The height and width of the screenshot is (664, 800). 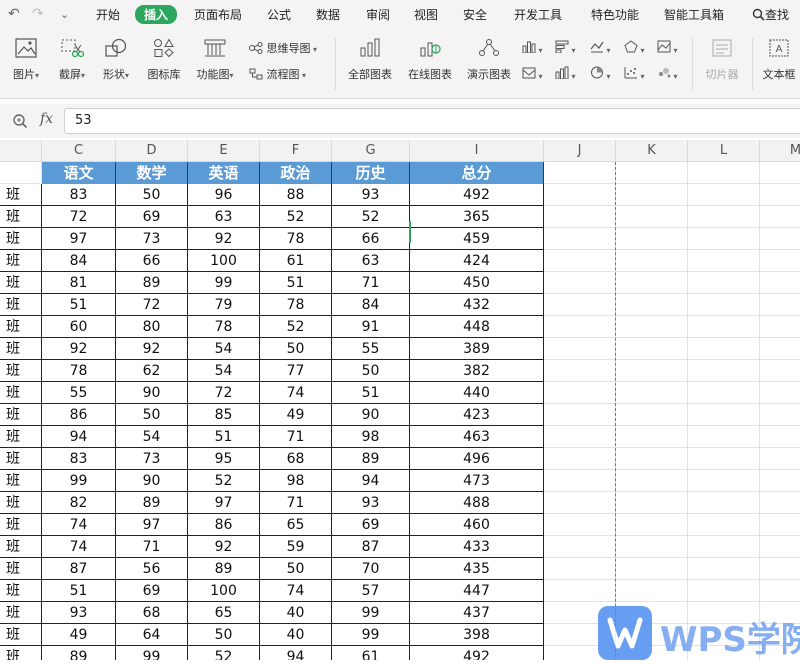 What do you see at coordinates (152, 239) in the screenshot?
I see `table-cell: 73` at bounding box center [152, 239].